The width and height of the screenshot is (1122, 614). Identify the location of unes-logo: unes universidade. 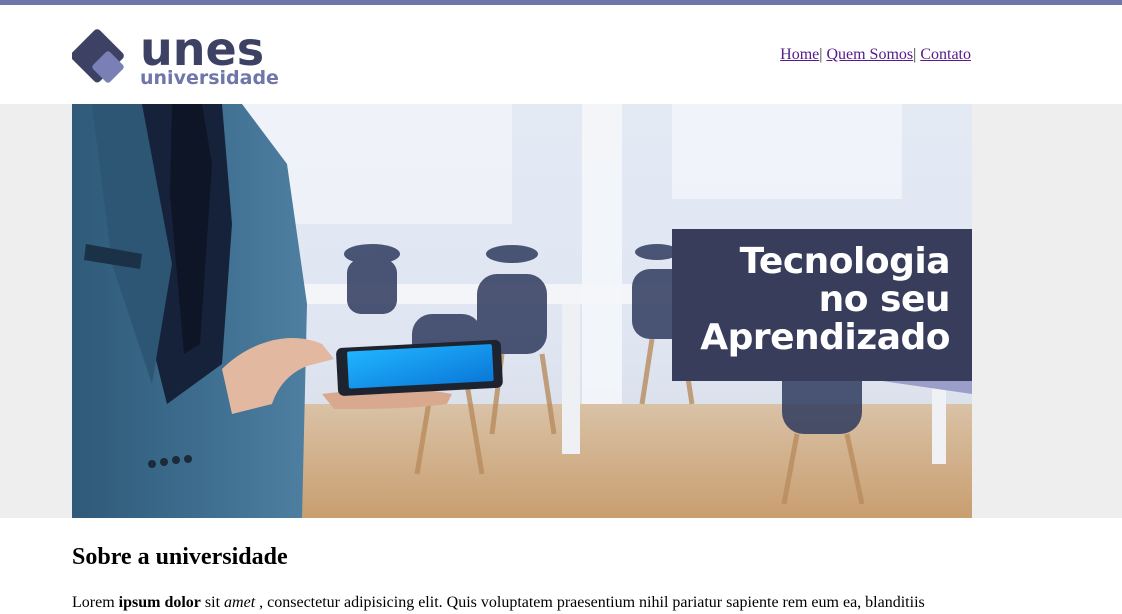
(182, 56).